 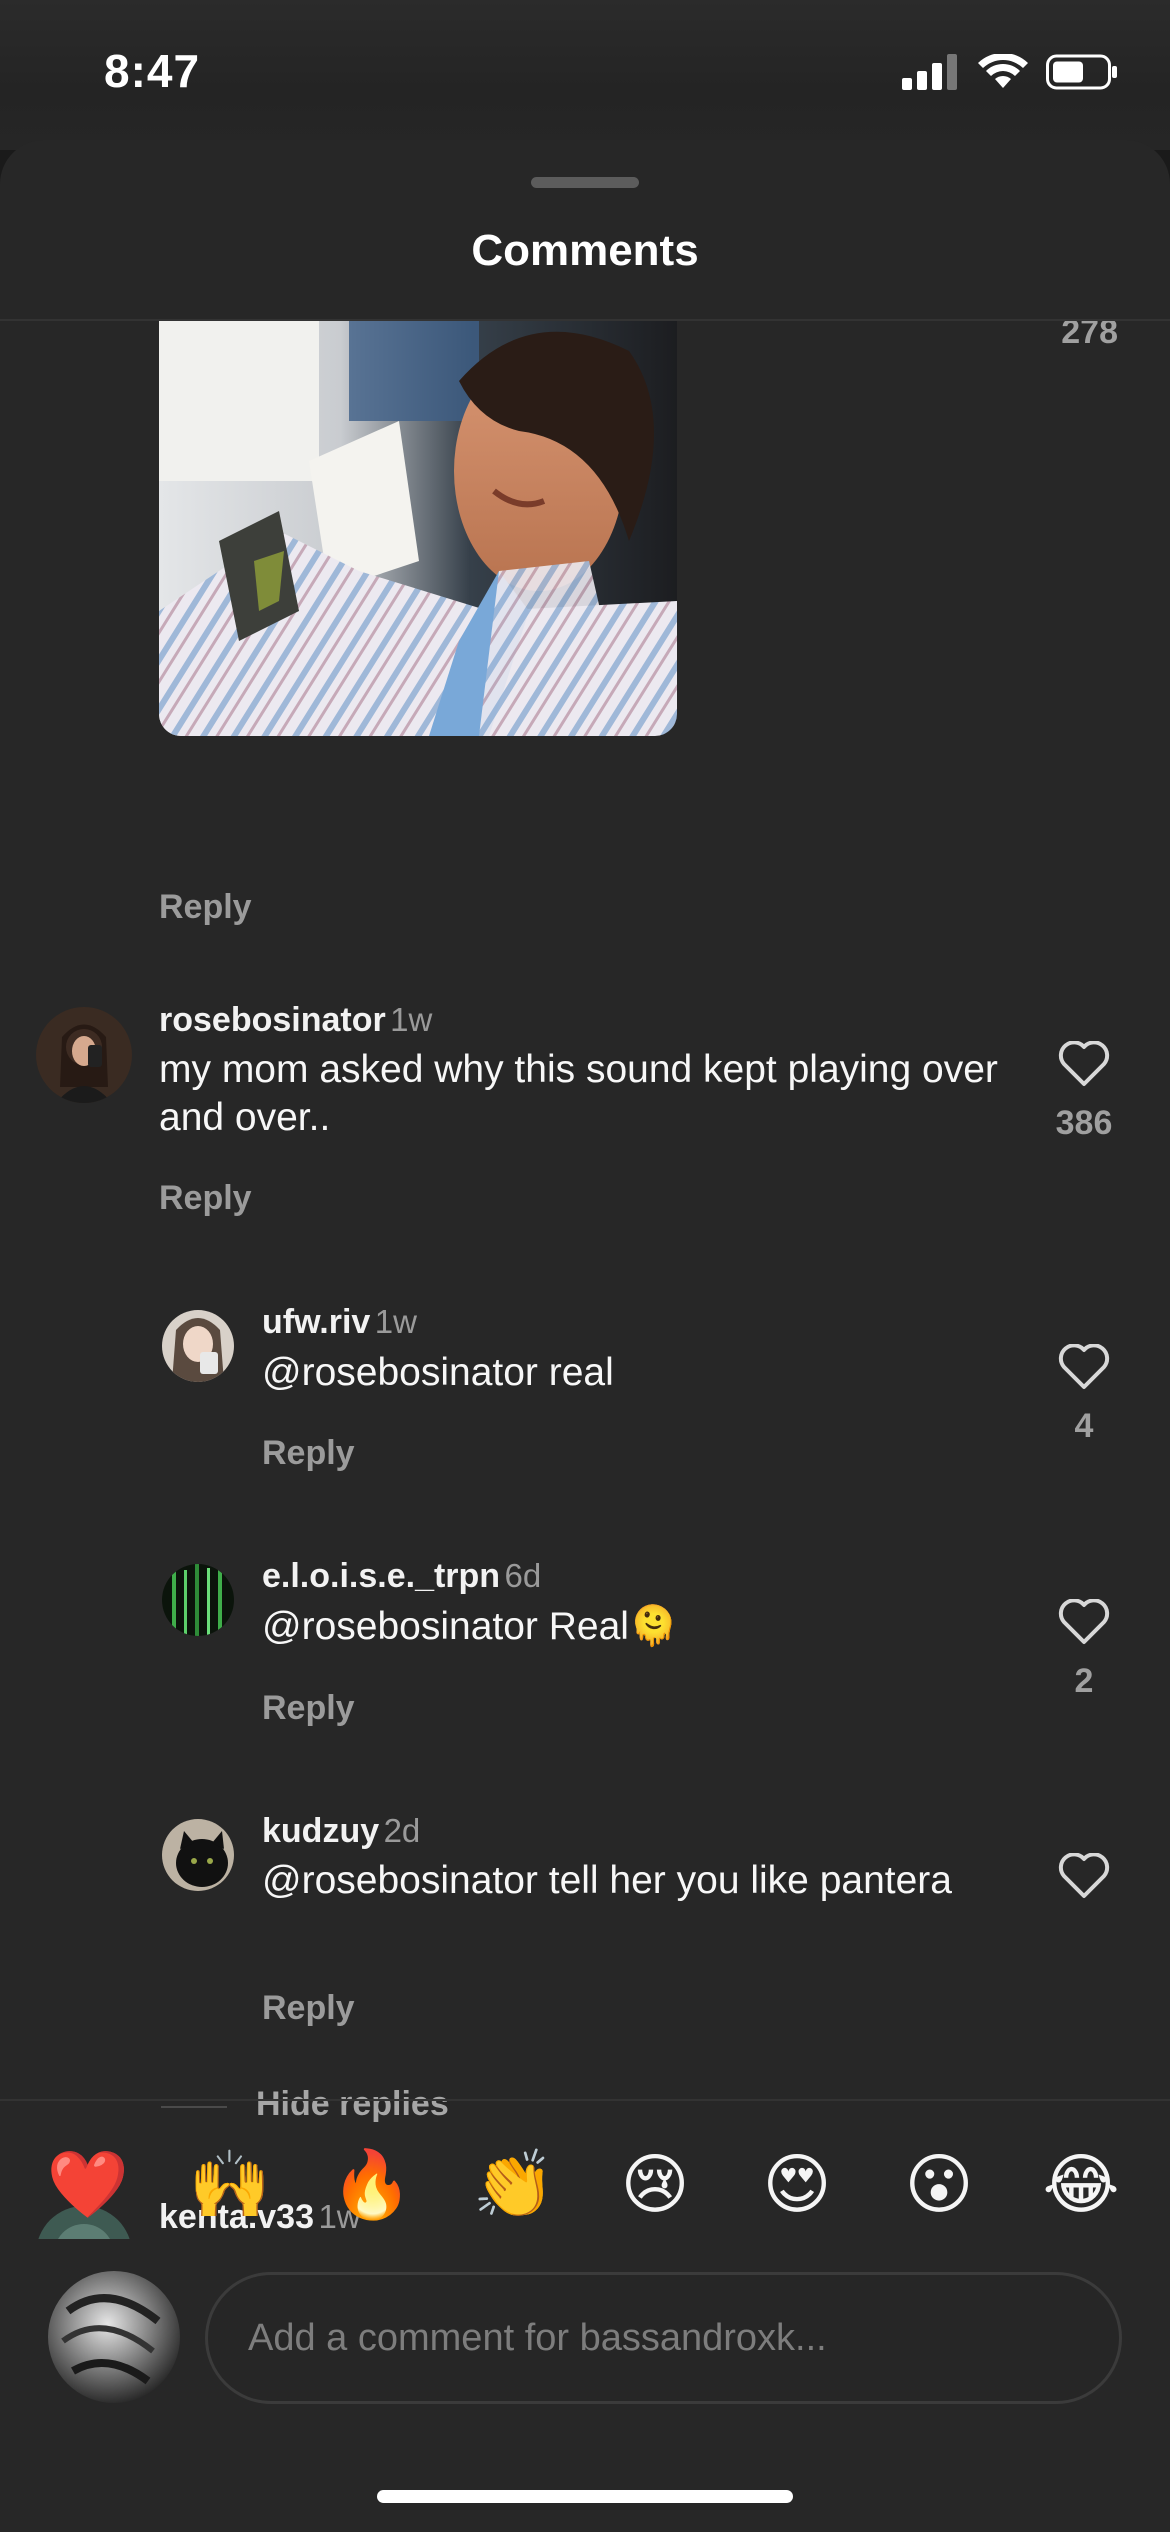 What do you see at coordinates (585, 2185) in the screenshot?
I see `emoji-quick-reactions: ❤️ 🙌 🔥 👏 😢 😍 😮 😂` at bounding box center [585, 2185].